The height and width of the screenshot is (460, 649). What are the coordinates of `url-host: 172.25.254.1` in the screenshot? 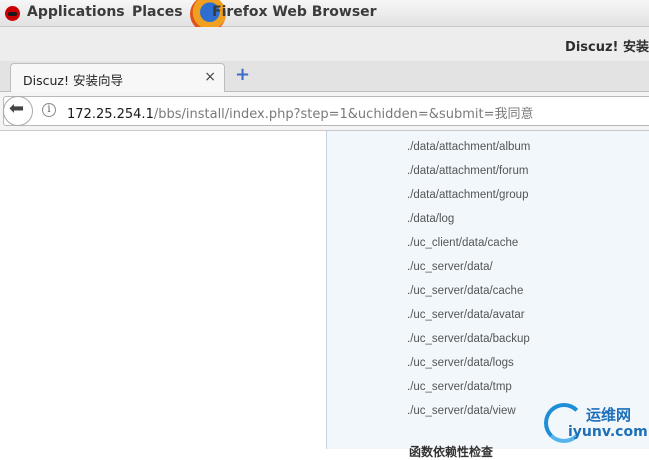 It's located at (110, 114).